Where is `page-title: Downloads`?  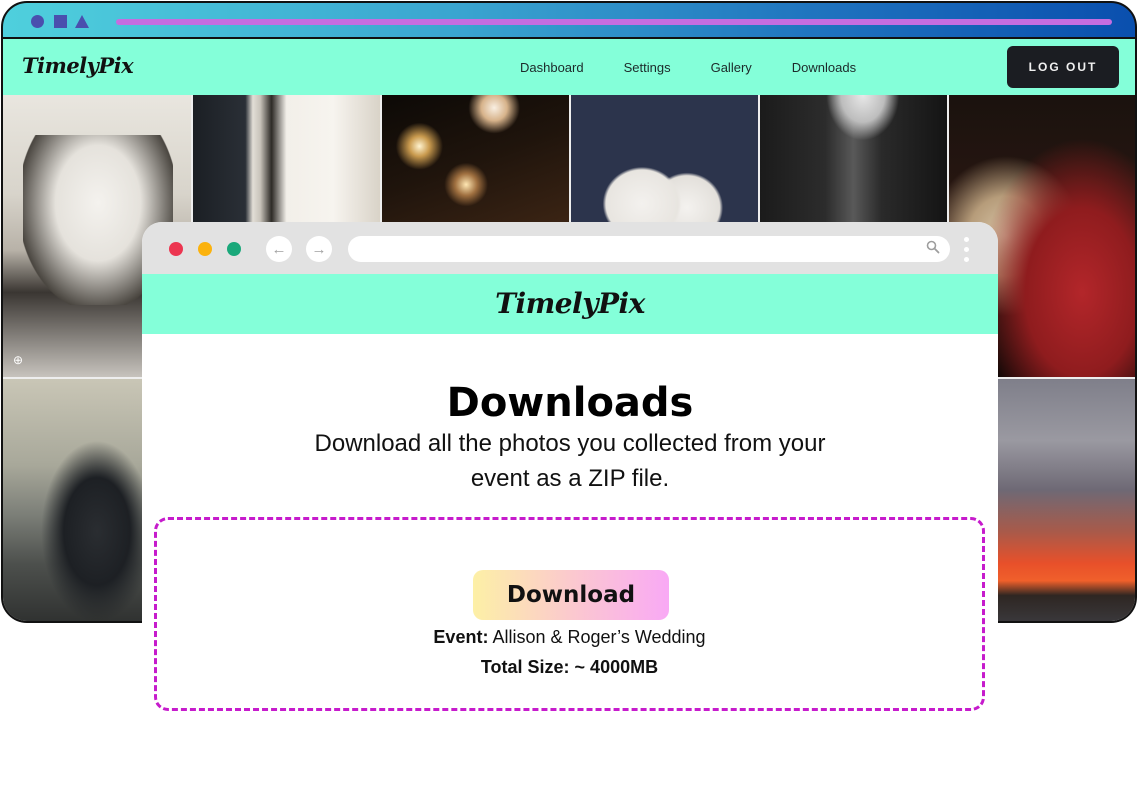 page-title: Downloads is located at coordinates (570, 403).